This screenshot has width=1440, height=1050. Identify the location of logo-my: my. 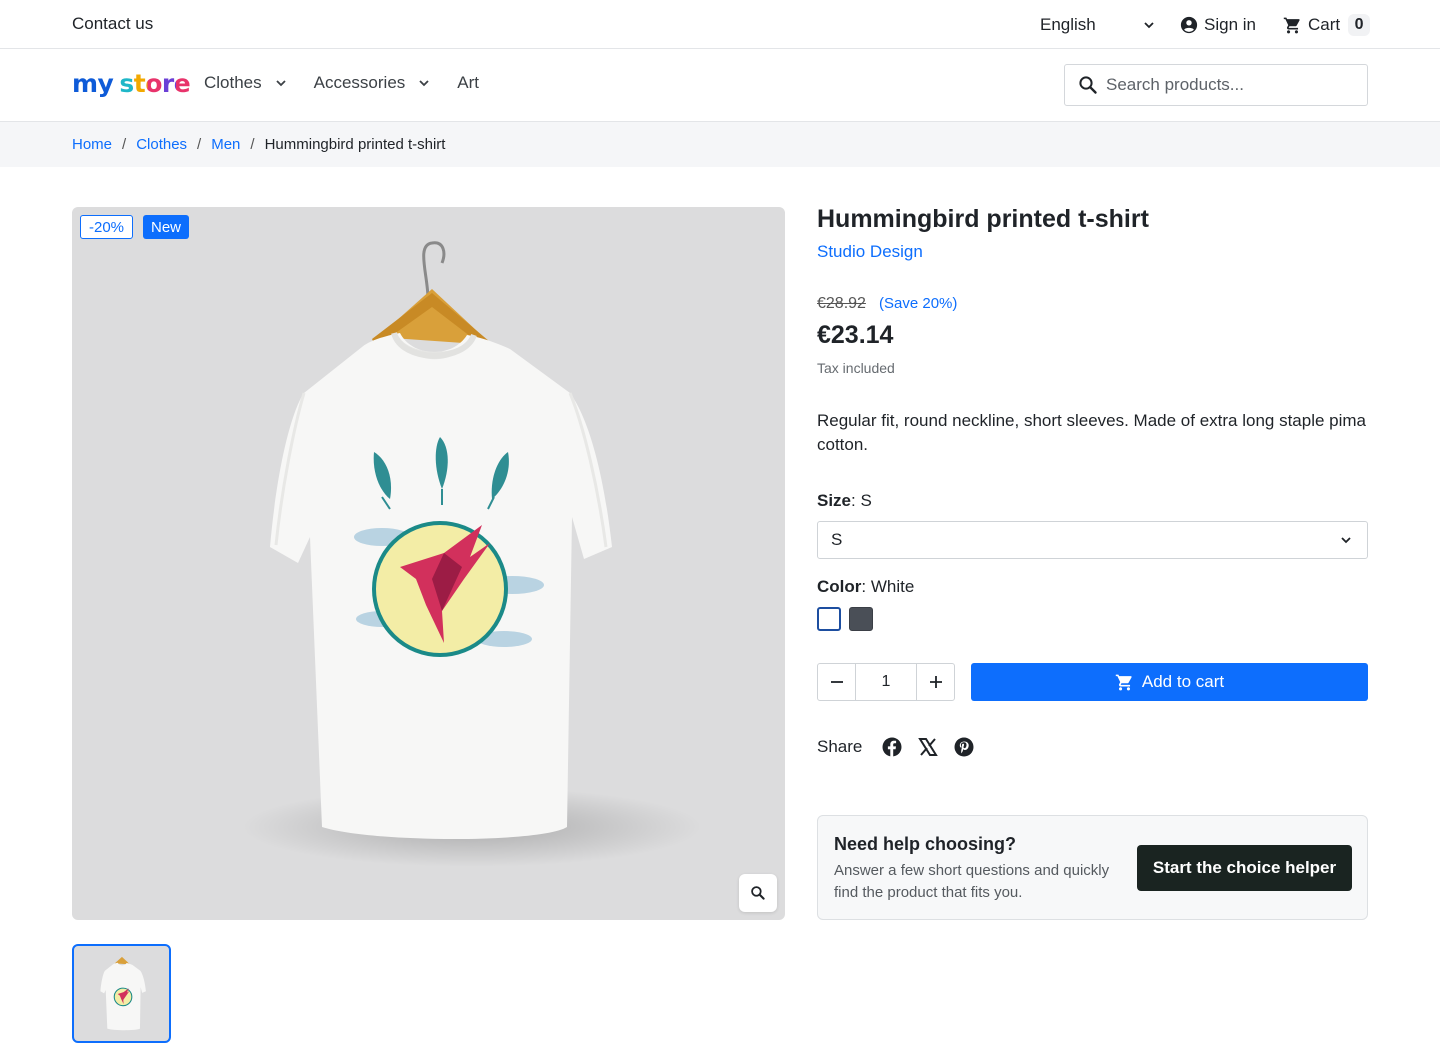
(93, 83).